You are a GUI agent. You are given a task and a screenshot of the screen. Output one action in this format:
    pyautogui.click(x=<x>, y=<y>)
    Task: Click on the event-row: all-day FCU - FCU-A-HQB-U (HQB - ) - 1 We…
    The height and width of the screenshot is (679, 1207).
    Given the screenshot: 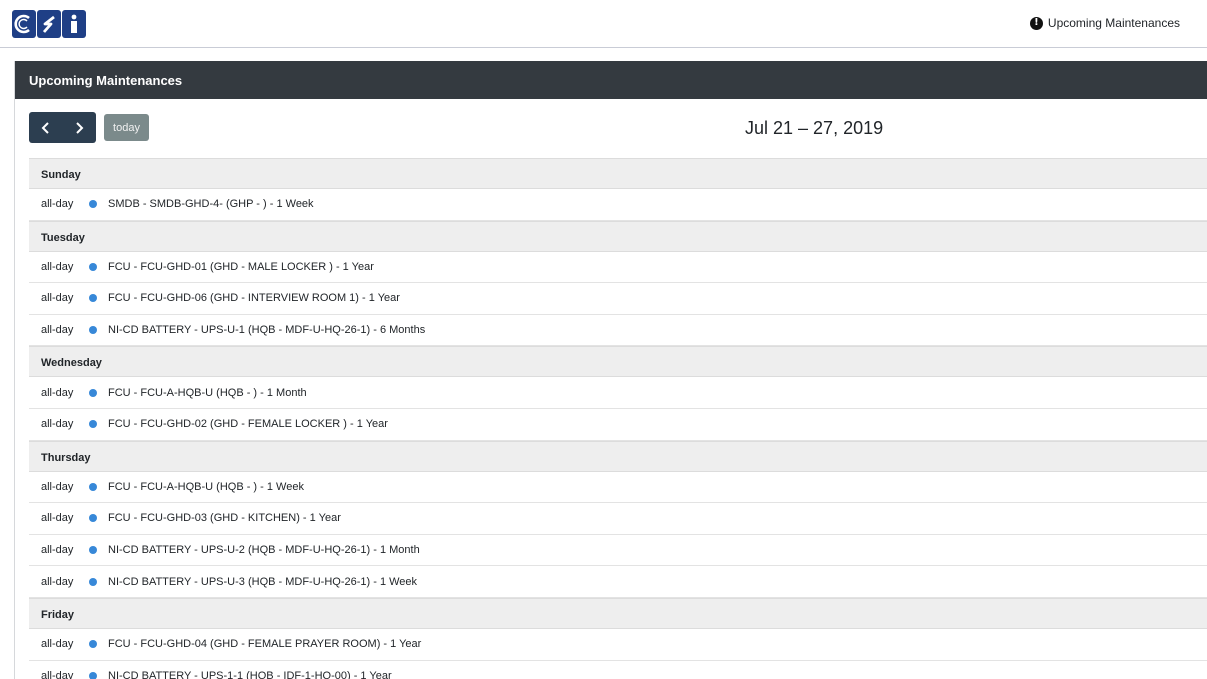 What is the action you would take?
    pyautogui.click(x=618, y=488)
    